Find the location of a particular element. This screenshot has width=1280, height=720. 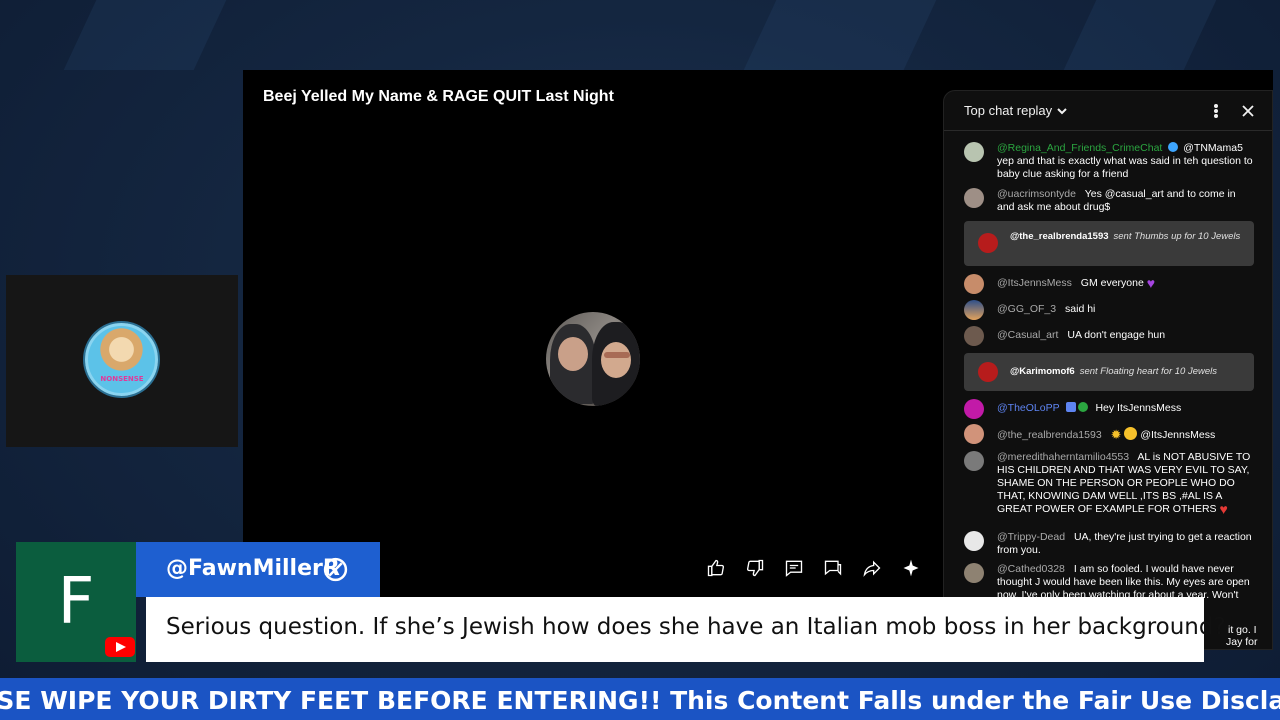

chat-author: @TheOLoPP is located at coordinates (1028, 408).